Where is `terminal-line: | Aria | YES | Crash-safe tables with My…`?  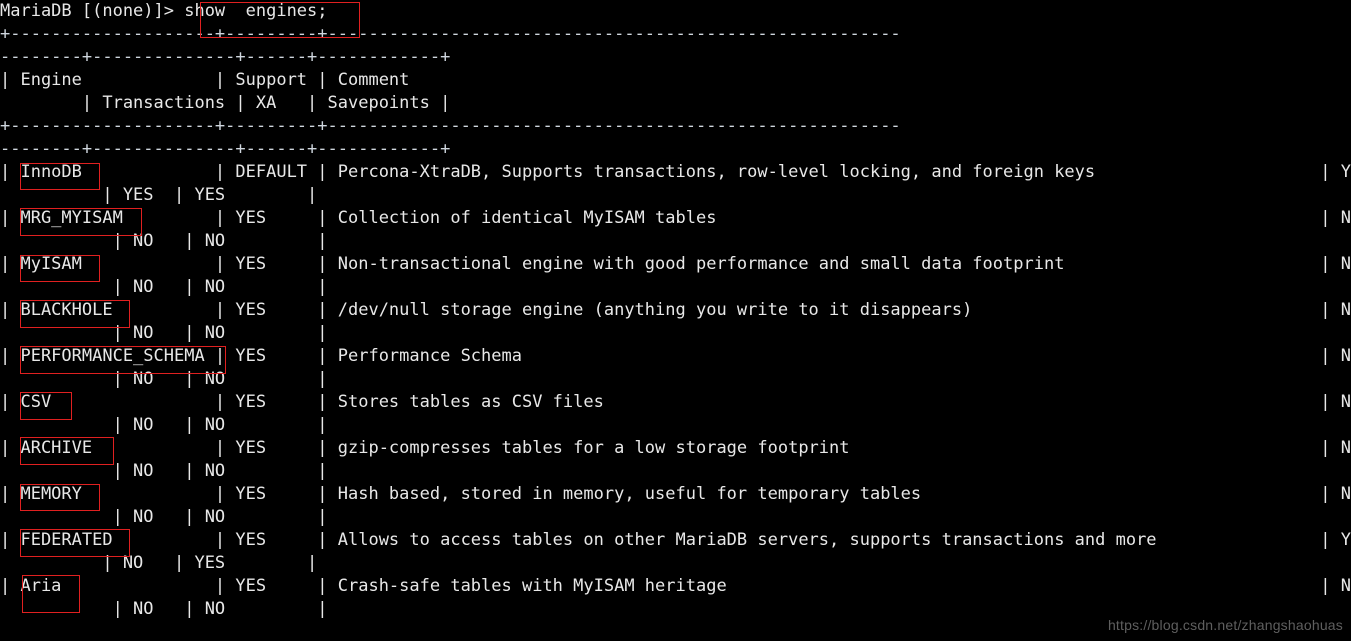 terminal-line: | Aria | YES | Crash-safe tables with My… is located at coordinates (675, 586).